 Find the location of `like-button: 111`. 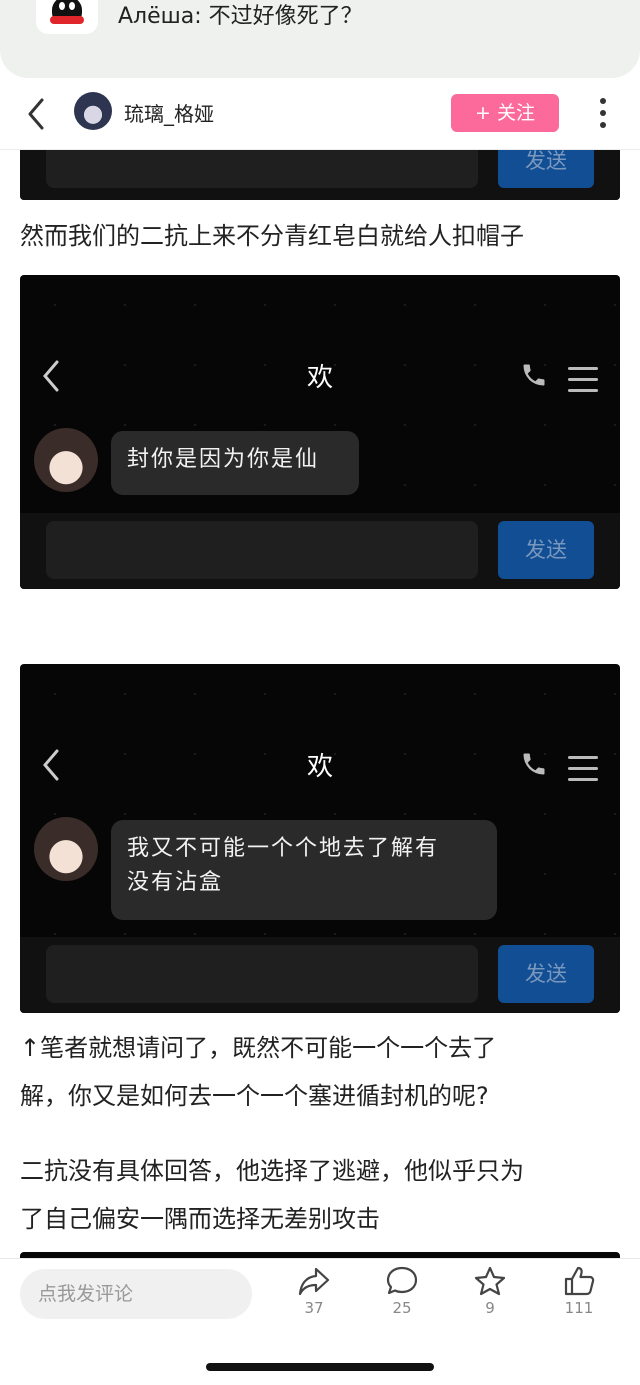

like-button: 111 is located at coordinates (579, 1291).